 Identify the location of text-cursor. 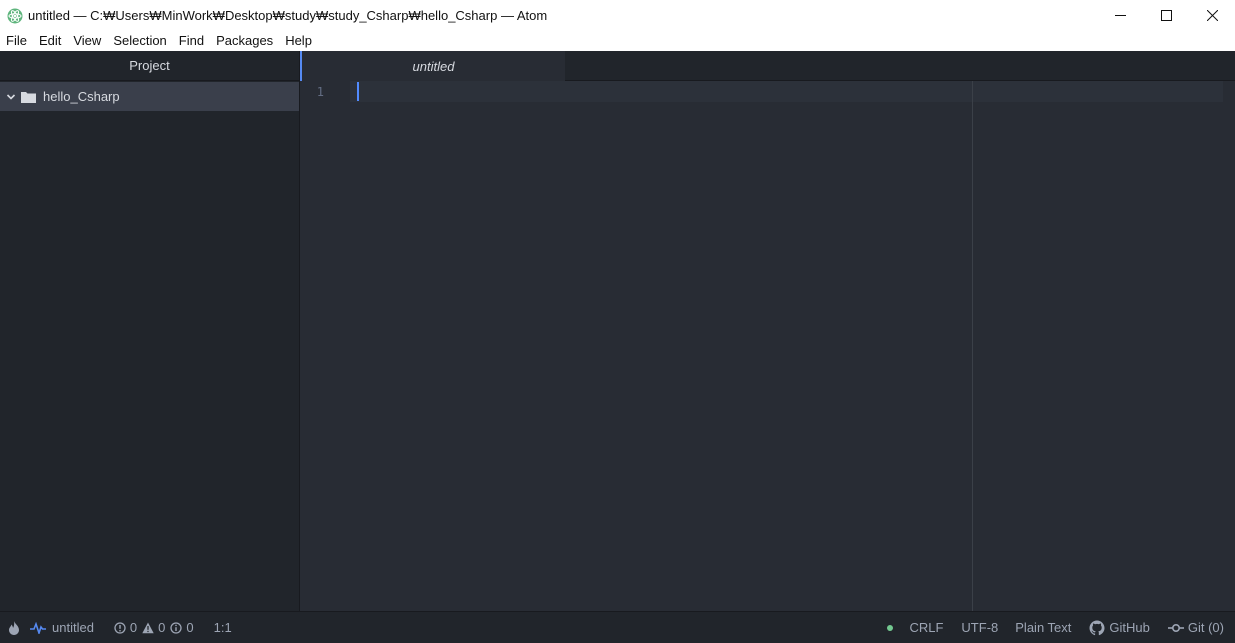
(358, 91).